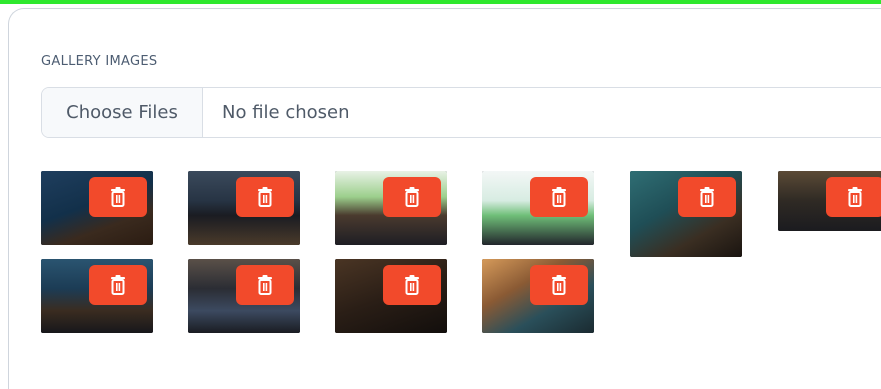 The height and width of the screenshot is (389, 881). Describe the element at coordinates (461, 112) in the screenshot. I see `gallery-file-input: Choose Files No file chosen` at that location.